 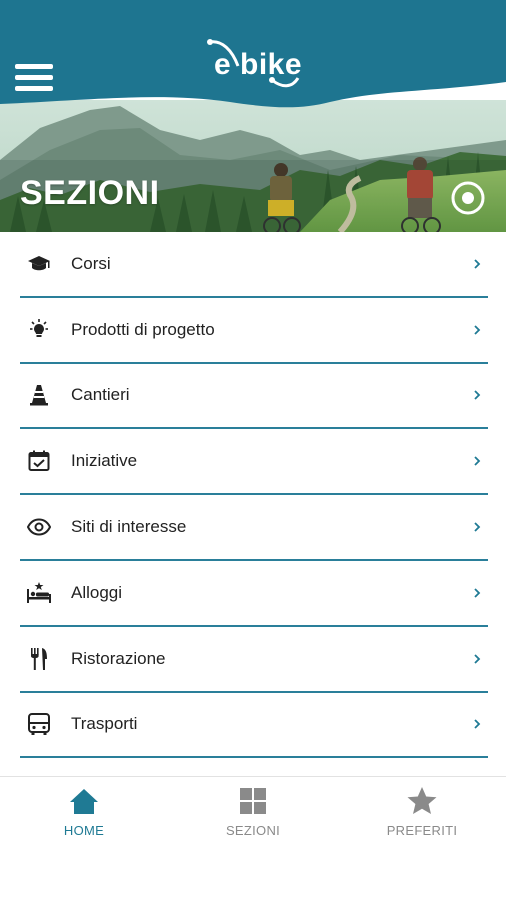 What do you see at coordinates (118, 658) in the screenshot?
I see `list-item-label: Ristorazione` at bounding box center [118, 658].